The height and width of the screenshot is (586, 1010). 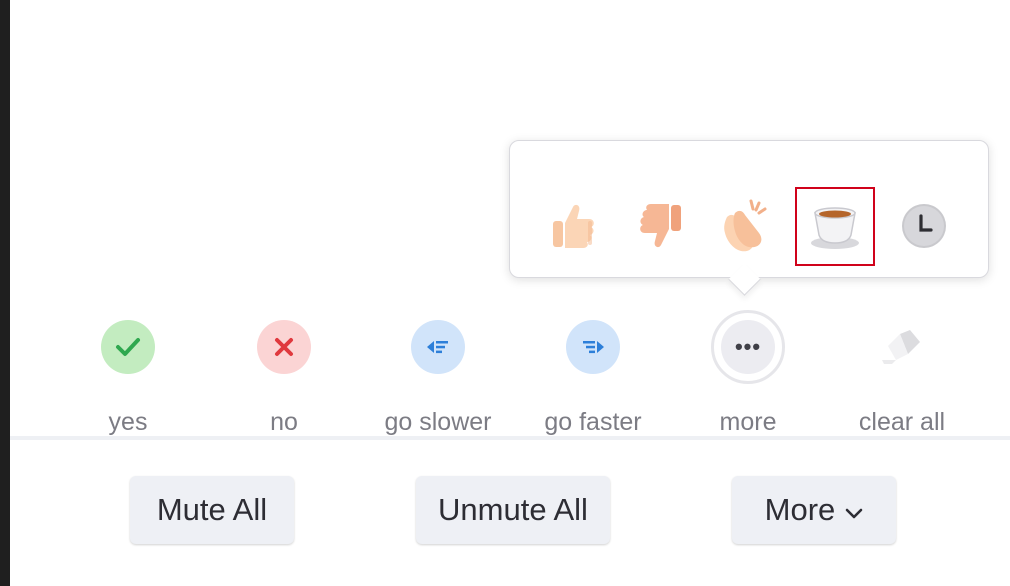 What do you see at coordinates (438, 347) in the screenshot?
I see `rewind-icon` at bounding box center [438, 347].